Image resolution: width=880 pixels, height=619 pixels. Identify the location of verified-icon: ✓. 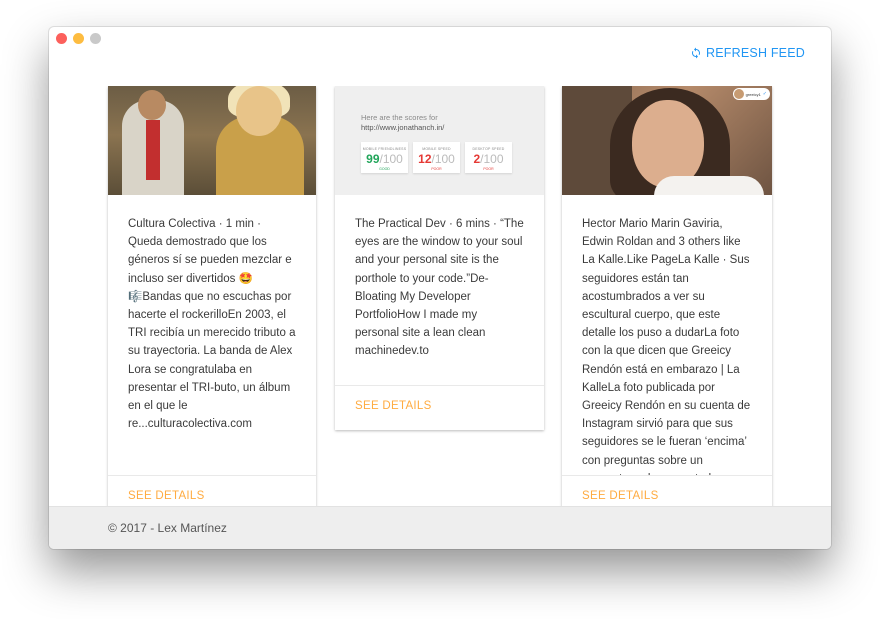
(764, 94).